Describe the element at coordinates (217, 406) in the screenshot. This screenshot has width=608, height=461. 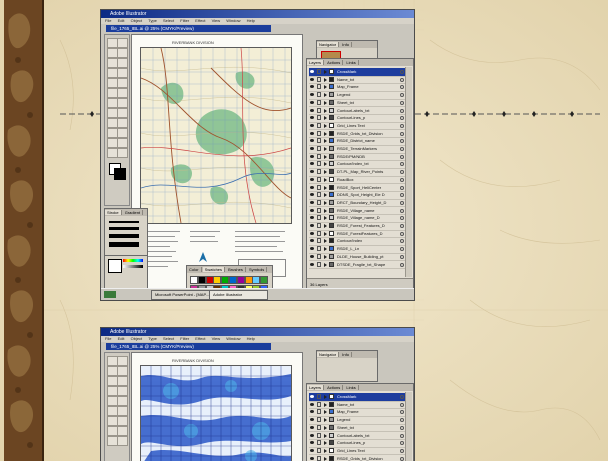
I see `artboard-2: RIVERBANK DIVISION` at that location.